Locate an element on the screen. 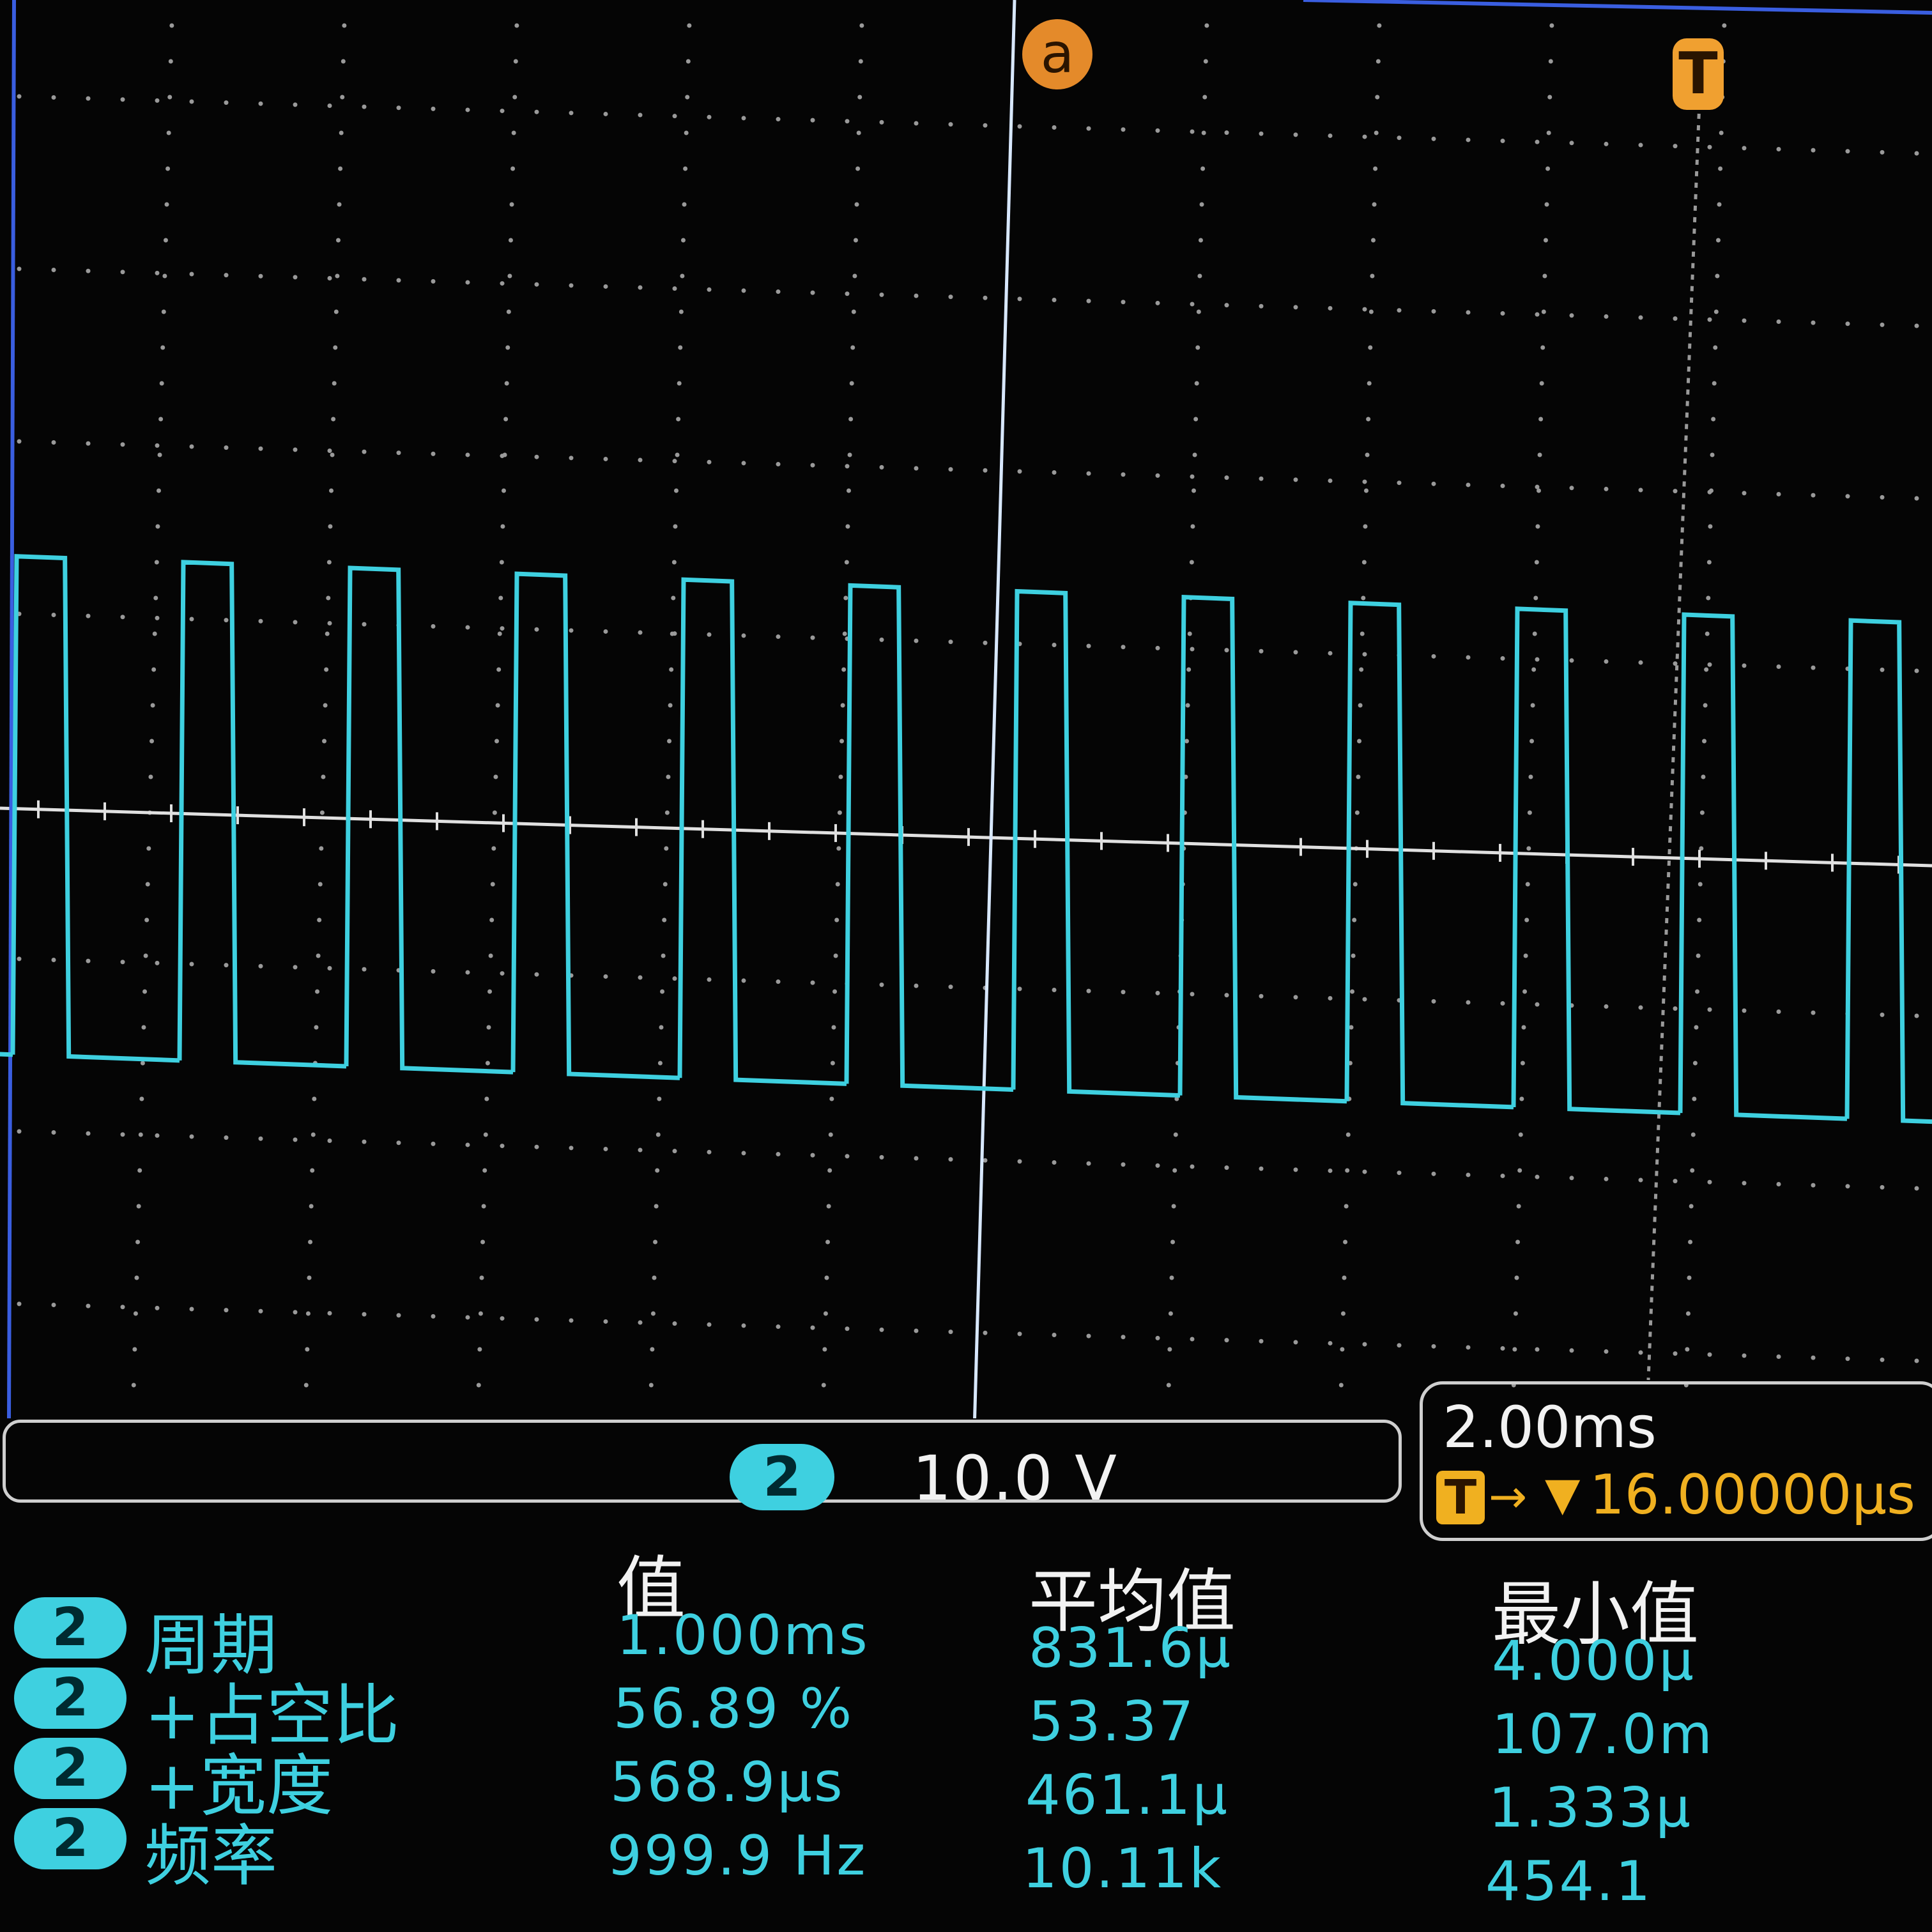 This screenshot has height=1932, width=1932. vertical-scale-value: 10.0 V is located at coordinates (1015, 1478).